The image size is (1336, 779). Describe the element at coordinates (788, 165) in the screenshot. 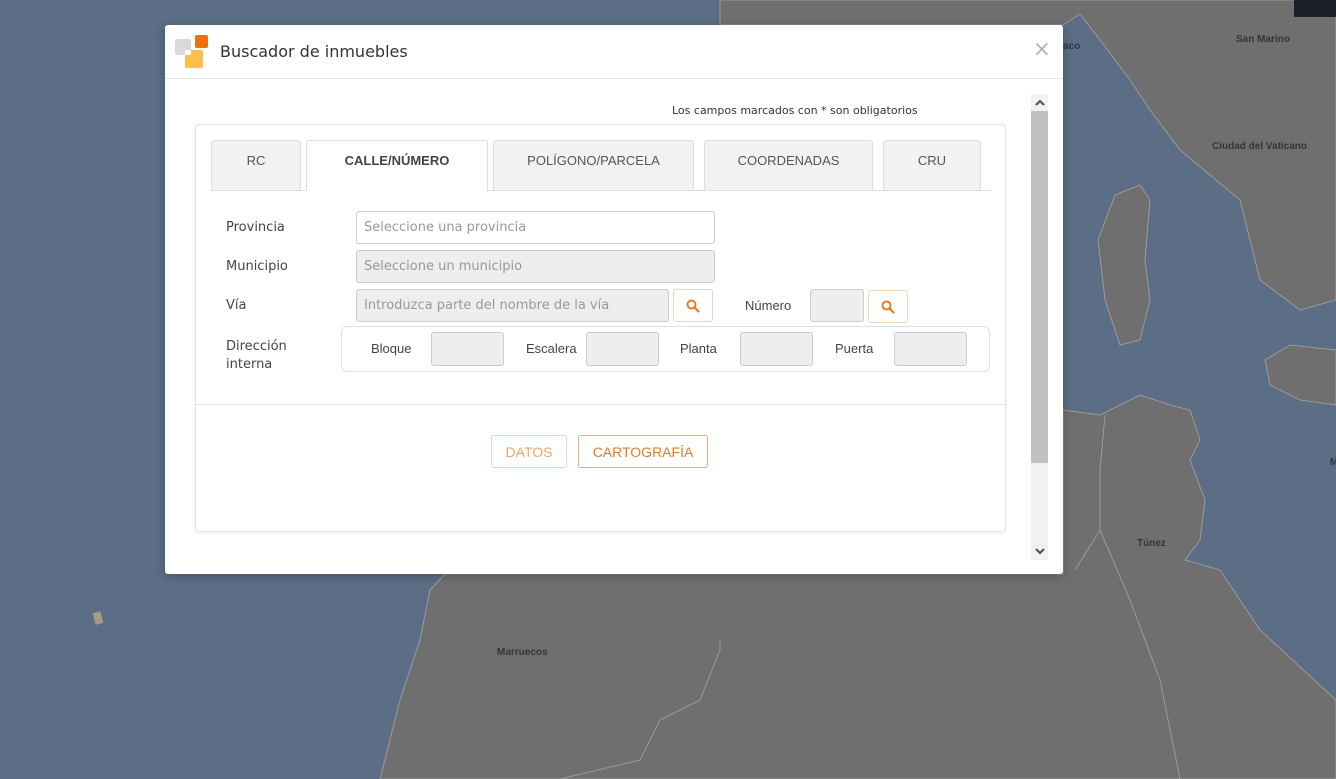

I see `tab-coordenadas: COORDENADAS` at that location.